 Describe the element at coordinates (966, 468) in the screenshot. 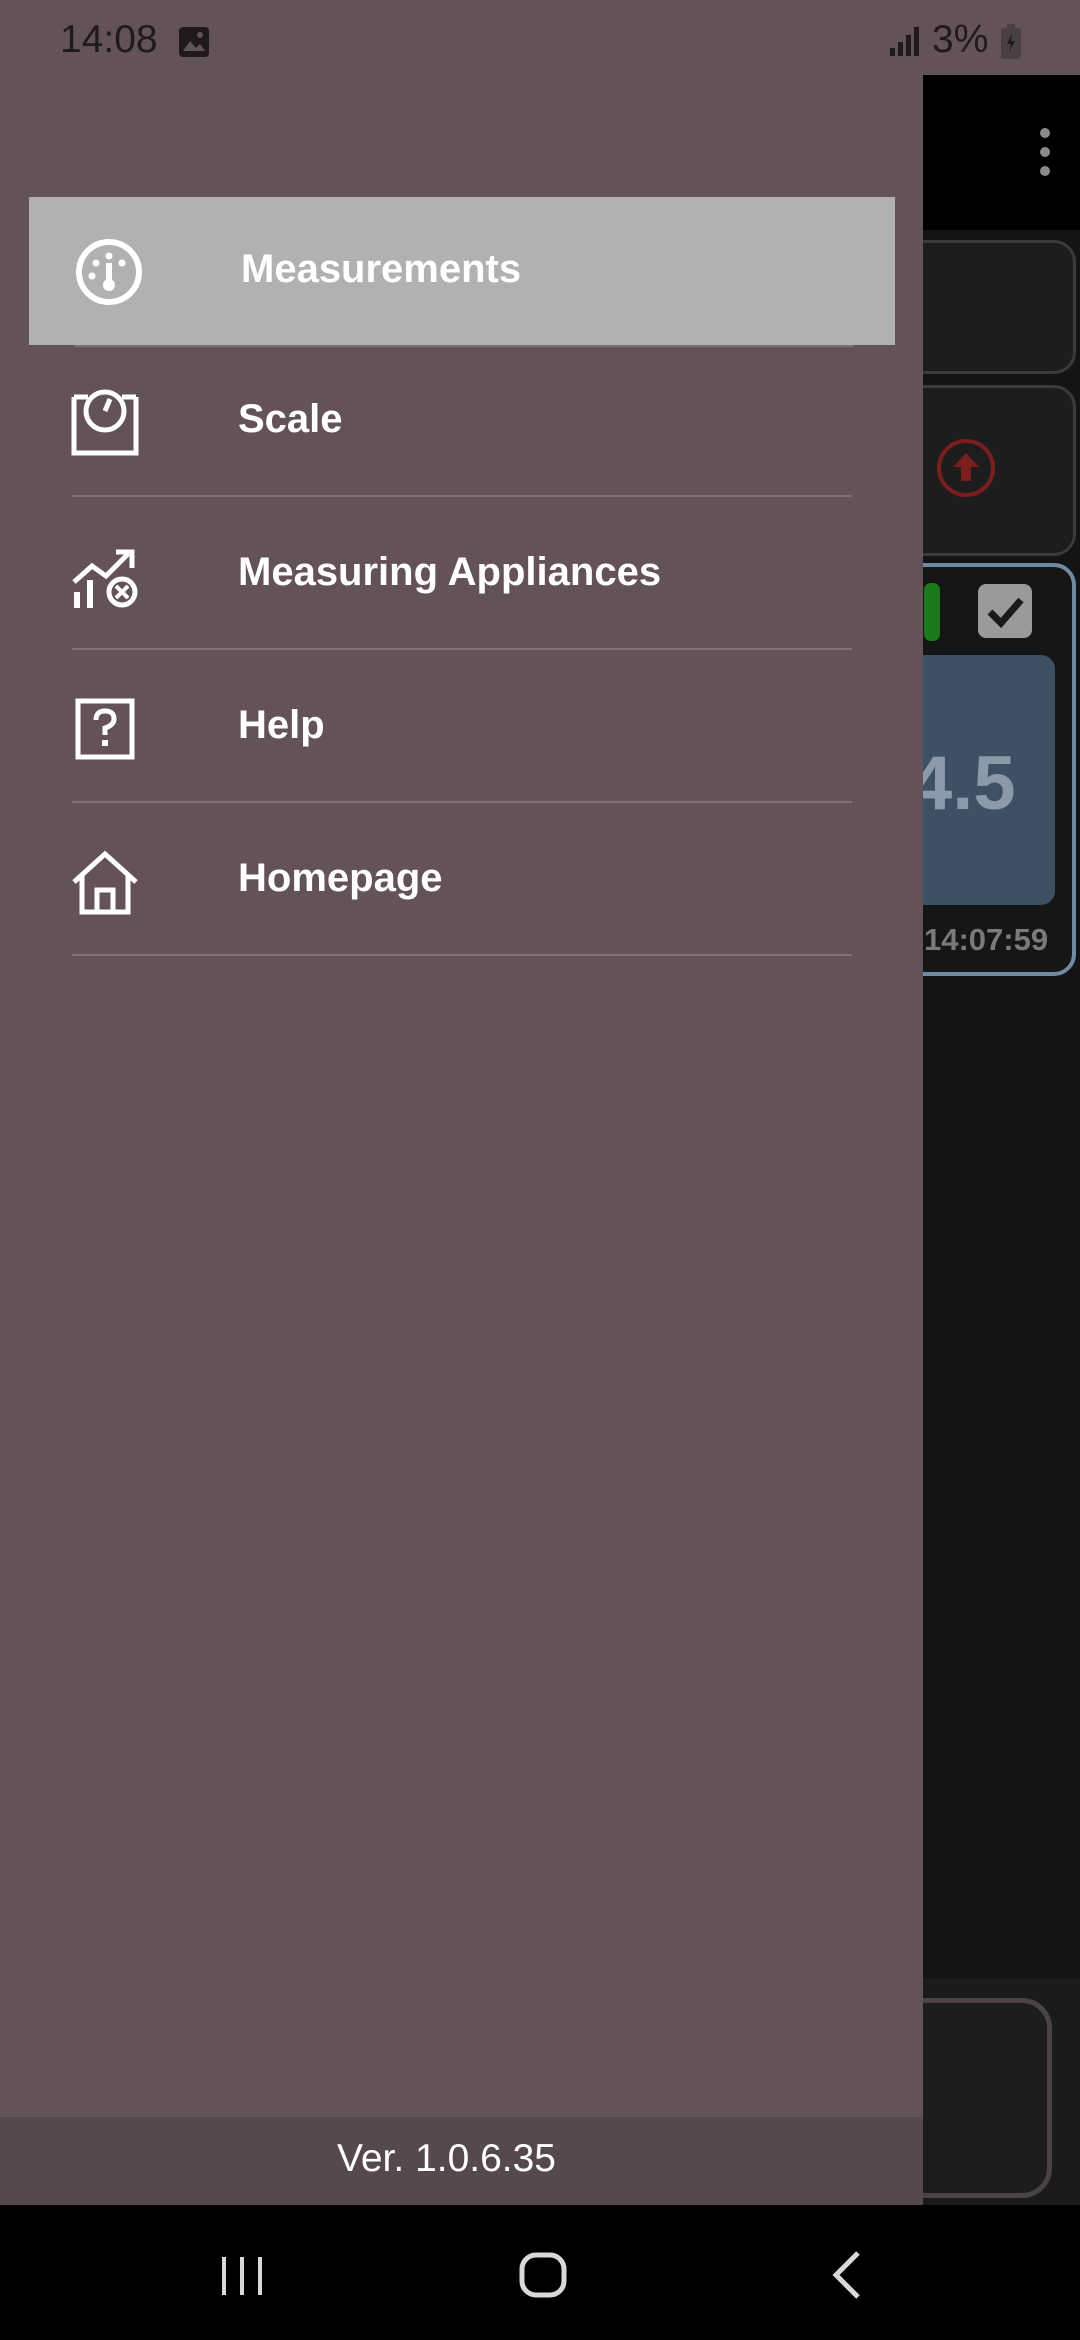

I see `upload-icon` at that location.